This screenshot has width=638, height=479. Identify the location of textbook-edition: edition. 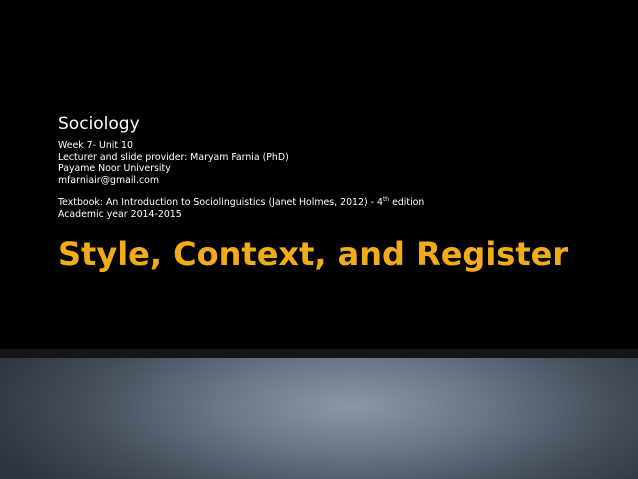
(407, 202).